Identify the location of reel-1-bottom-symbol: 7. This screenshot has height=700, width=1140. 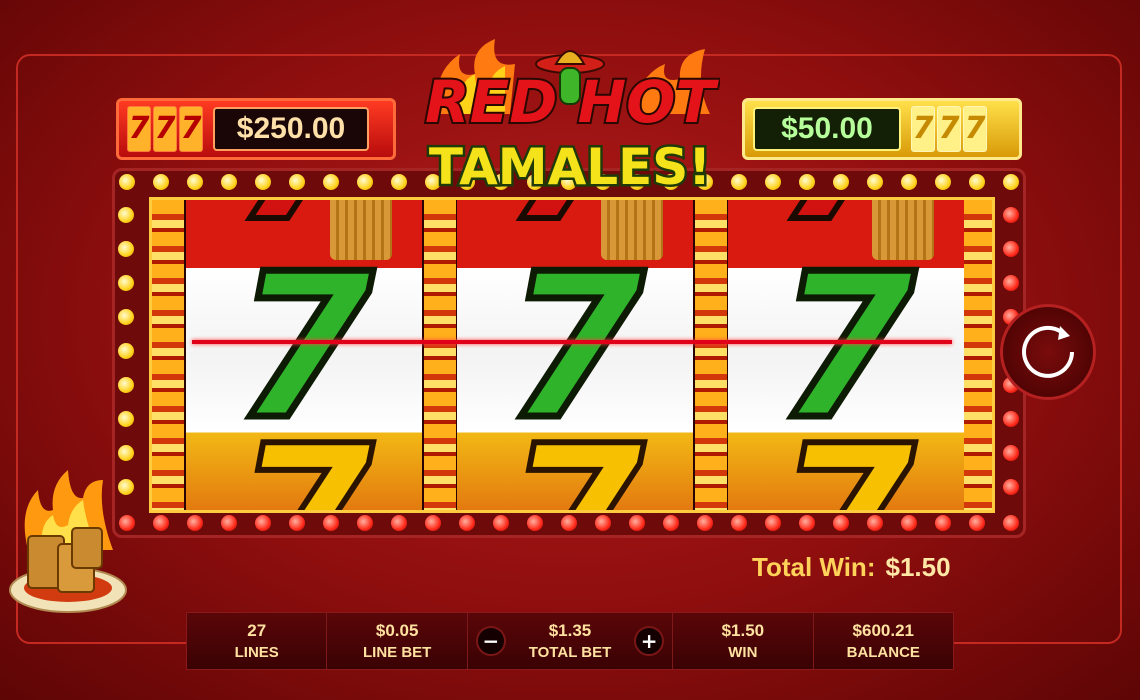
(304, 464).